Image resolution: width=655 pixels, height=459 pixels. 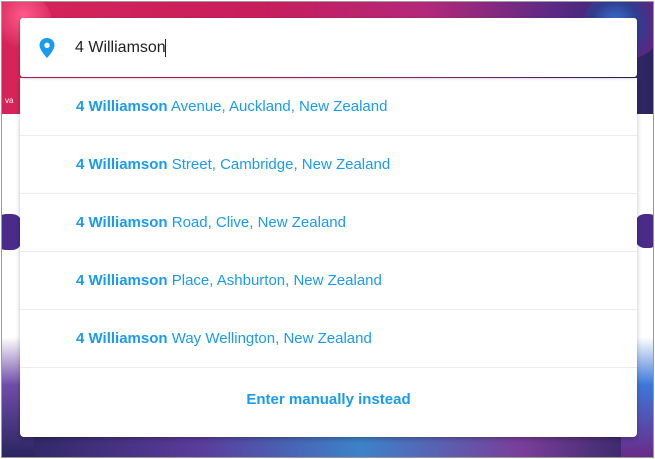 What do you see at coordinates (47, 48) in the screenshot?
I see `map-pin-icon` at bounding box center [47, 48].